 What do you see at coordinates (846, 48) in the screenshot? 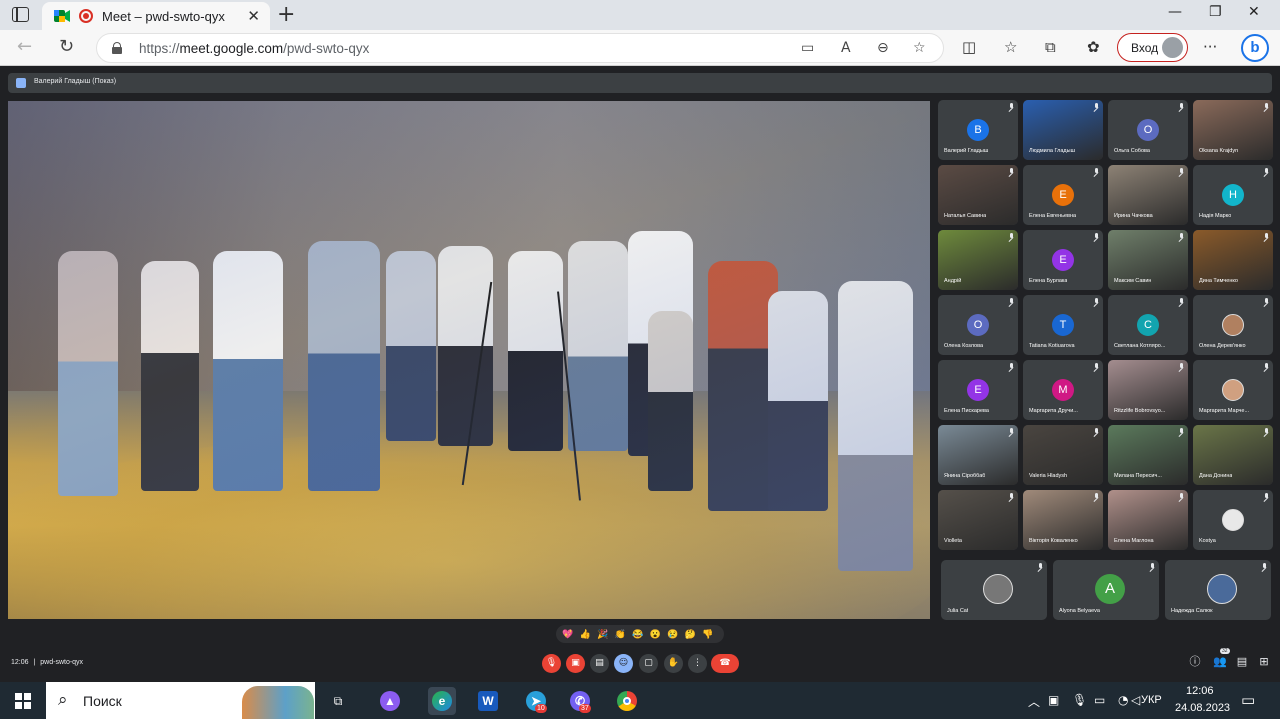
I see `read-aloud-icon: A` at bounding box center [846, 48].